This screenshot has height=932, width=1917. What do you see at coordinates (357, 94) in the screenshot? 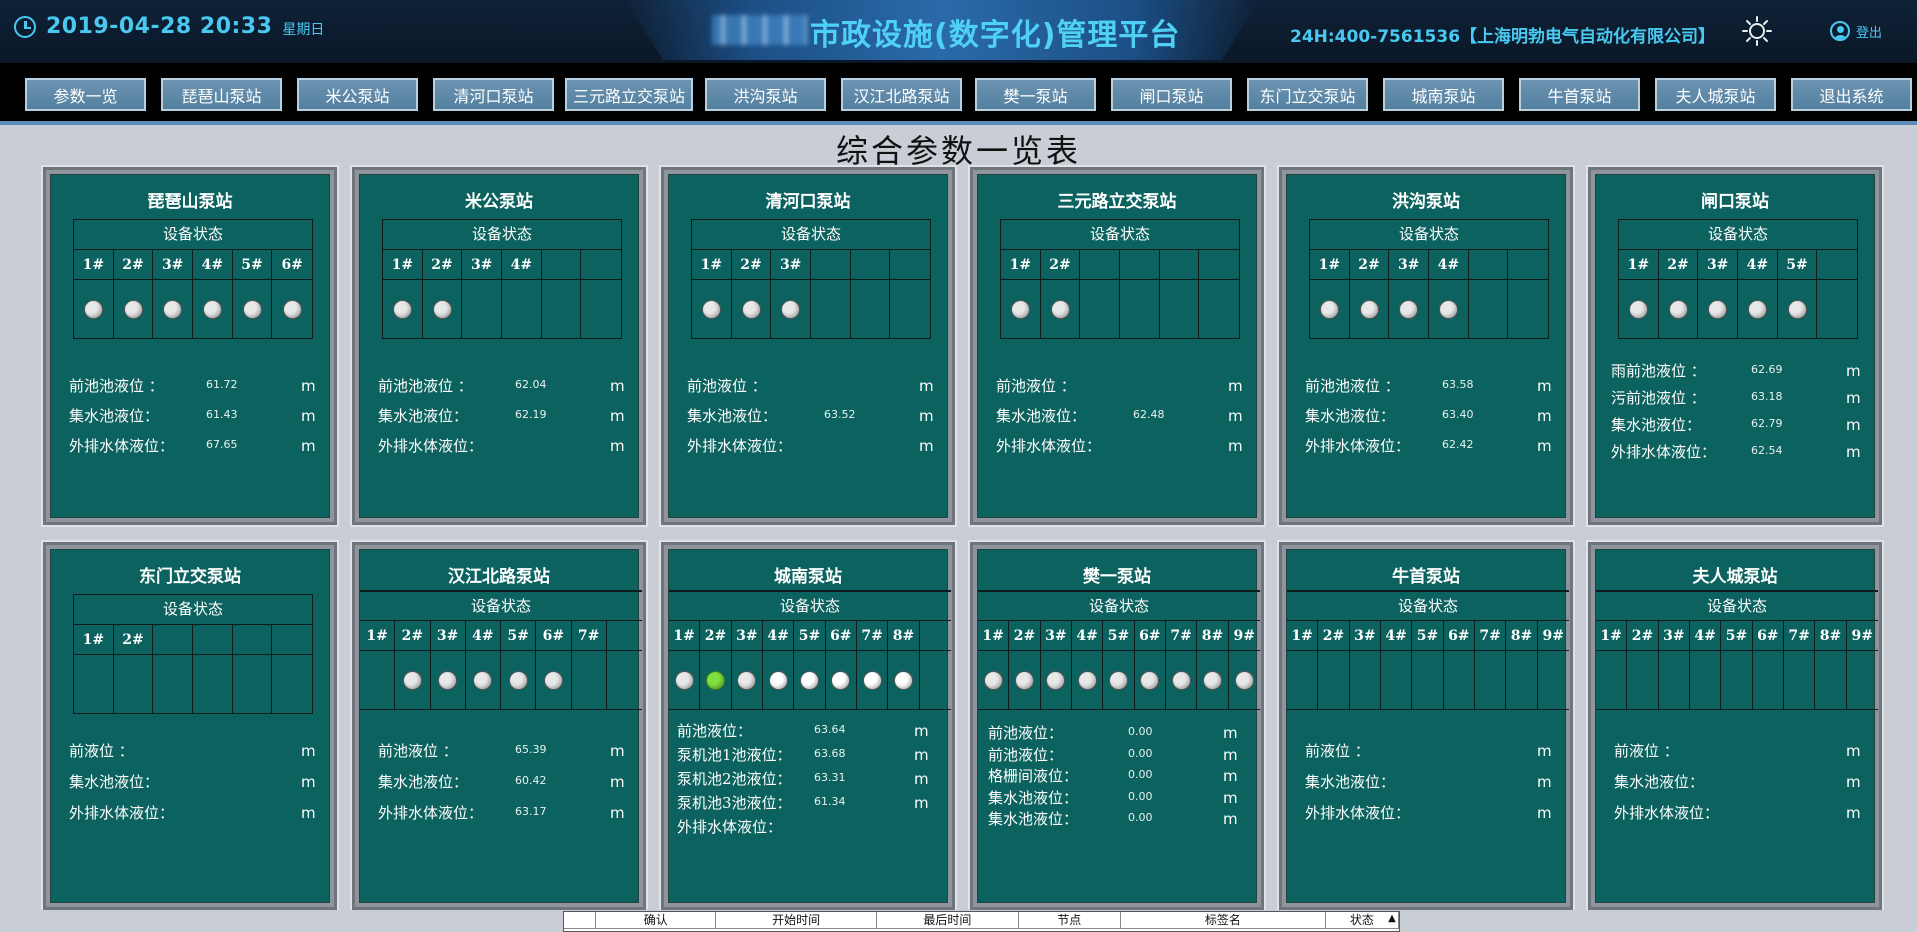
I see `nav-button-2: 米公泵站` at bounding box center [357, 94].